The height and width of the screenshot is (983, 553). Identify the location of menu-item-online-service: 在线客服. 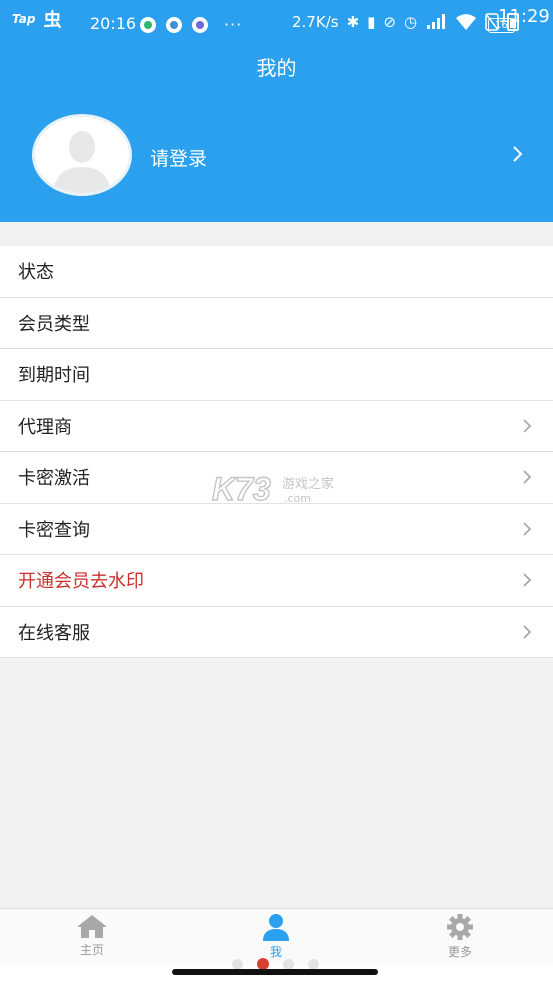
(276, 632).